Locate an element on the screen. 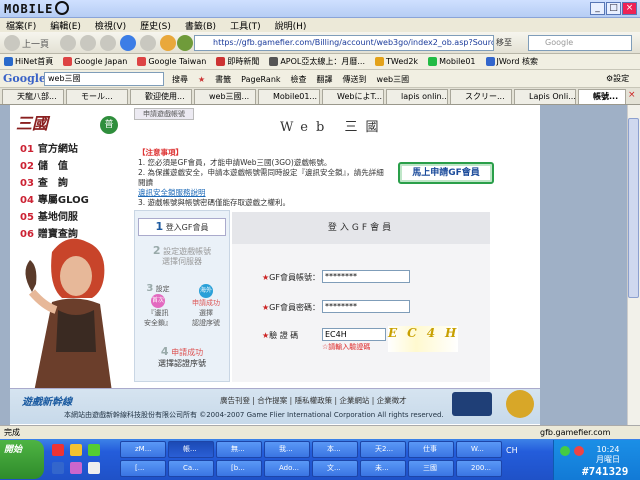  scrollbar-thumb is located at coordinates (633, 208).